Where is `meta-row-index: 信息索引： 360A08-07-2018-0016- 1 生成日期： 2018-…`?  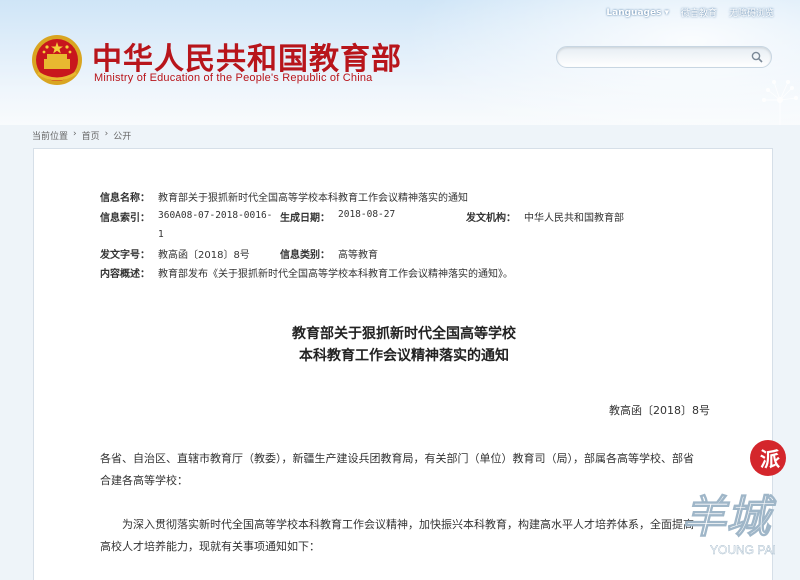 meta-row-index: 信息索引： 360A08-07-2018-0016- 1 生成日期： 2018-… is located at coordinates (362, 225).